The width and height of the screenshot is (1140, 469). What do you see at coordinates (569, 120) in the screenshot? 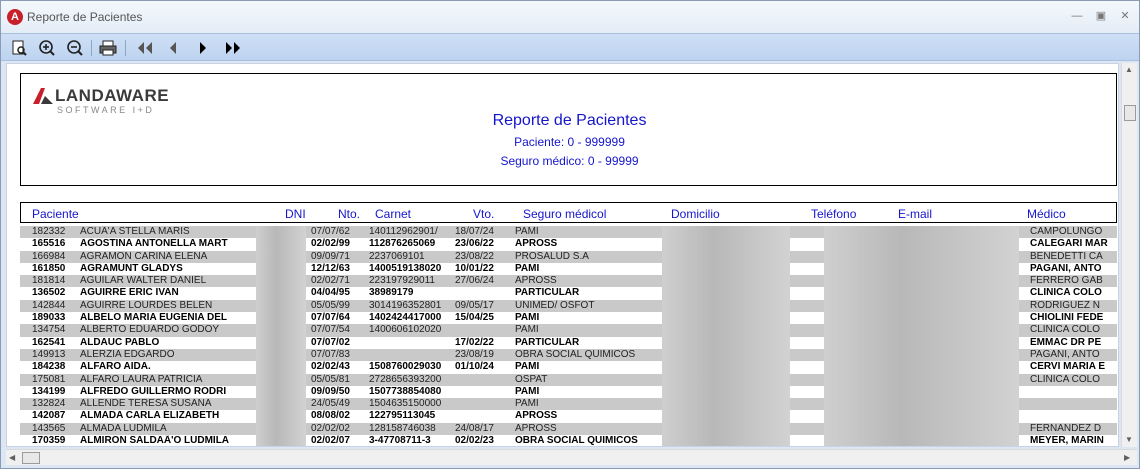
I see `report-title: Reporte de Pacientes` at bounding box center [569, 120].